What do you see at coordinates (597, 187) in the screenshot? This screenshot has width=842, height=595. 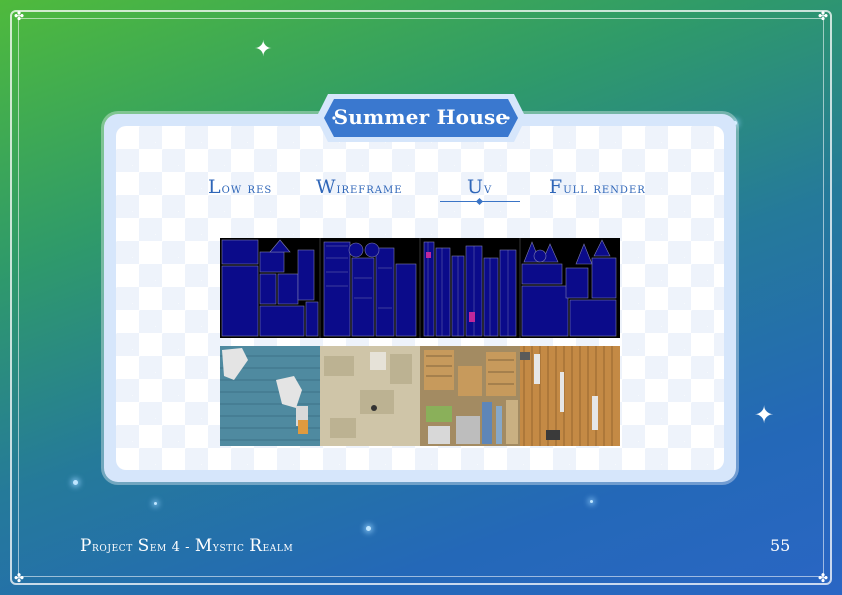 I see `tab-full-render: Full render` at bounding box center [597, 187].